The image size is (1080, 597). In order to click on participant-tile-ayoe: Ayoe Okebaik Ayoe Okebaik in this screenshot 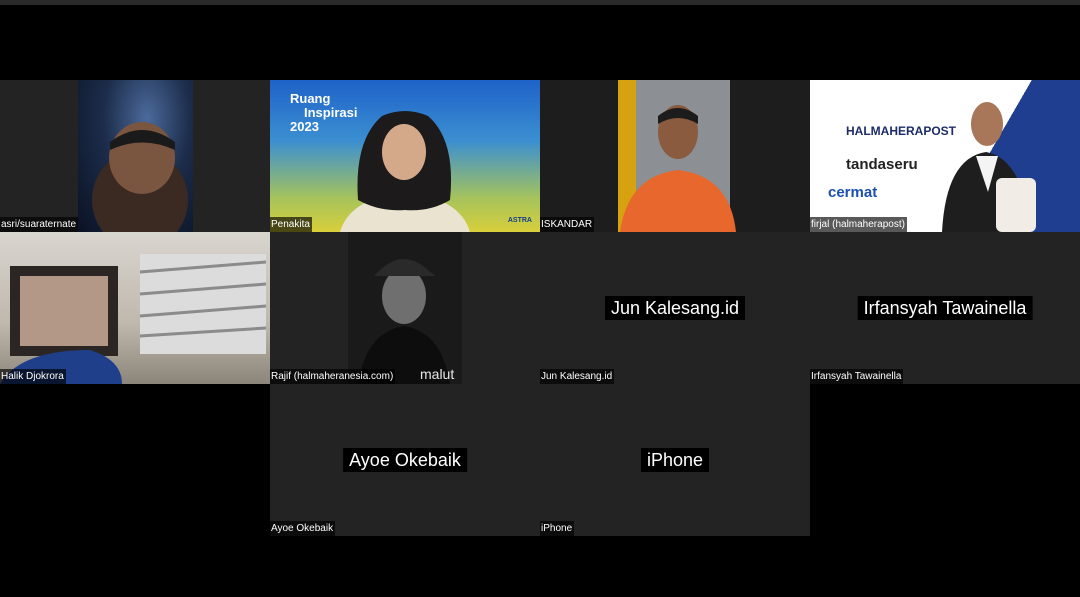, I will do `click(405, 460)`.